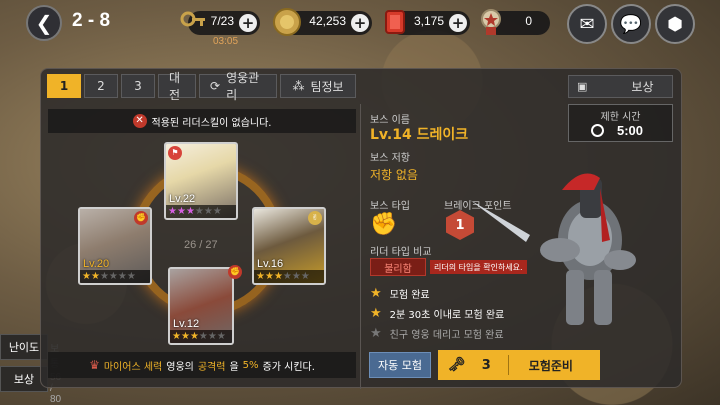 The image size is (720, 405). What do you see at coordinates (175, 153) in the screenshot?
I see `class-badge-icon: ⚑` at bounding box center [175, 153].